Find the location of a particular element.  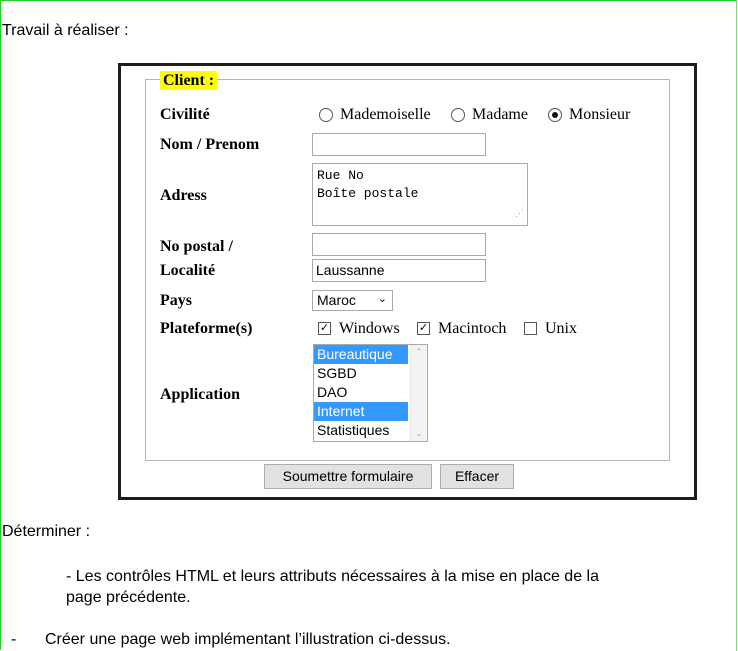

radio-madame-label: Madame is located at coordinates (500, 114).